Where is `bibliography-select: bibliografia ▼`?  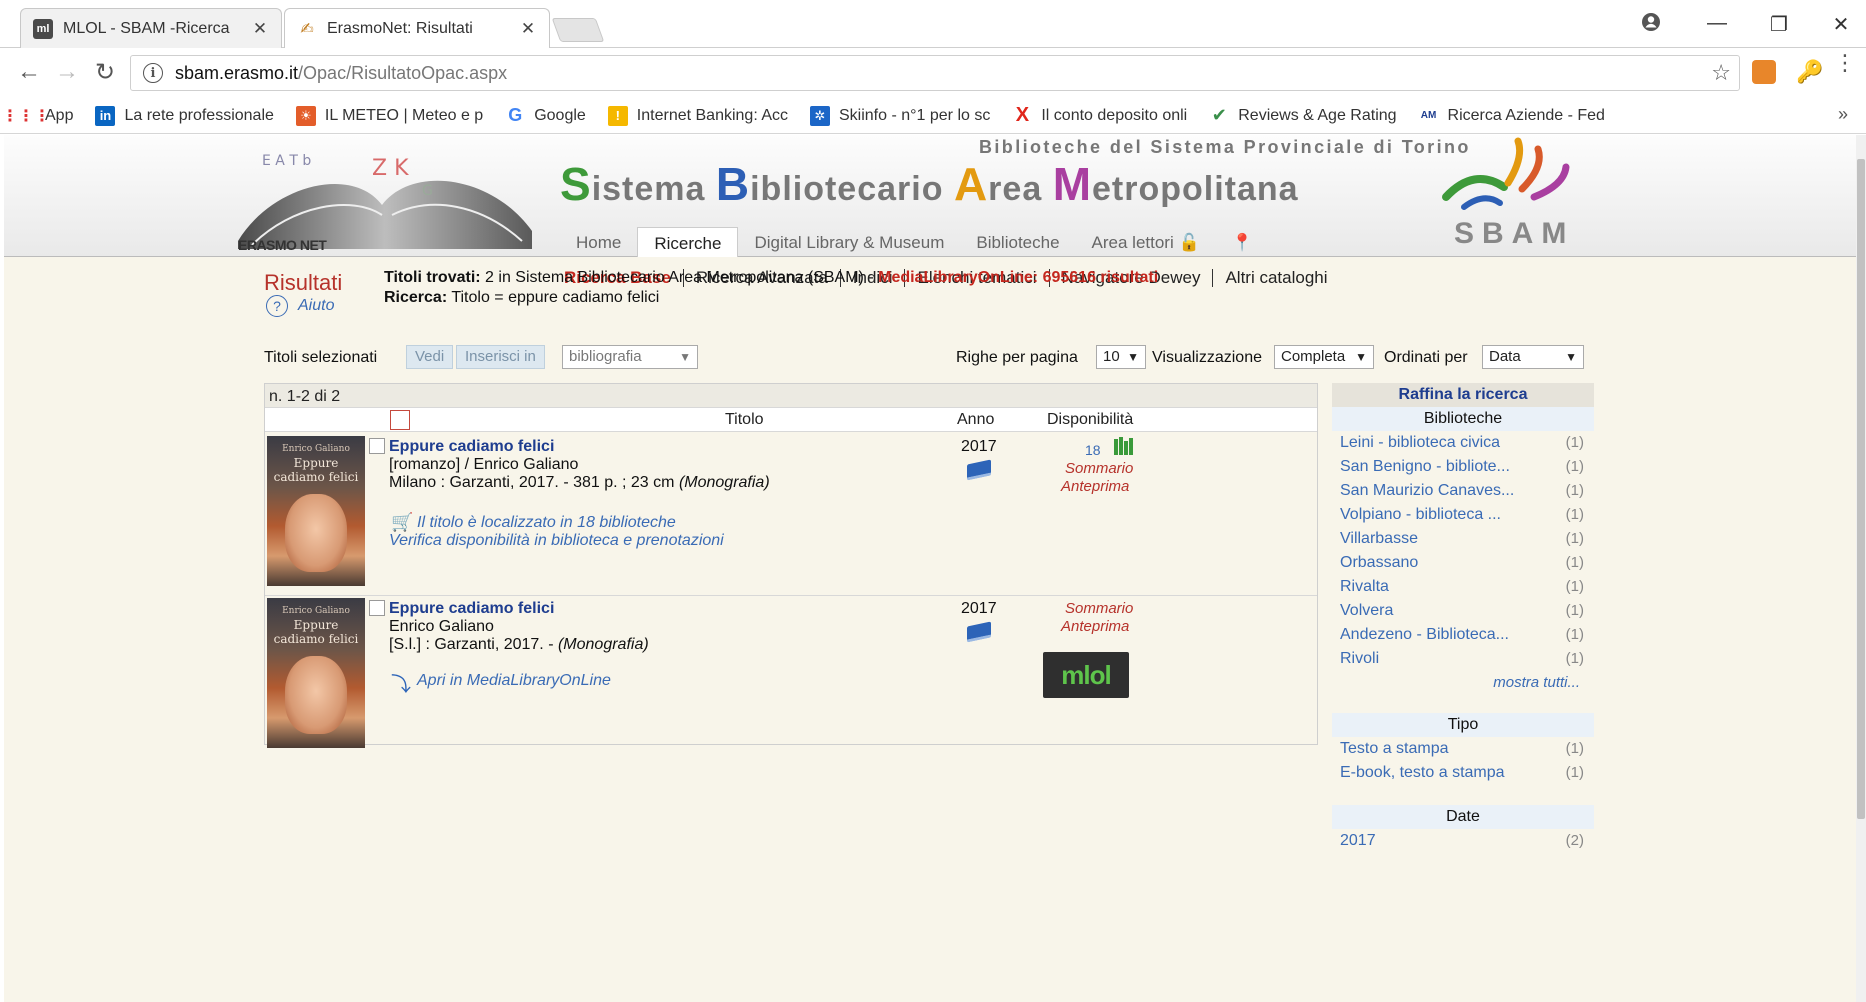
bibliography-select: bibliografia ▼ is located at coordinates (630, 357).